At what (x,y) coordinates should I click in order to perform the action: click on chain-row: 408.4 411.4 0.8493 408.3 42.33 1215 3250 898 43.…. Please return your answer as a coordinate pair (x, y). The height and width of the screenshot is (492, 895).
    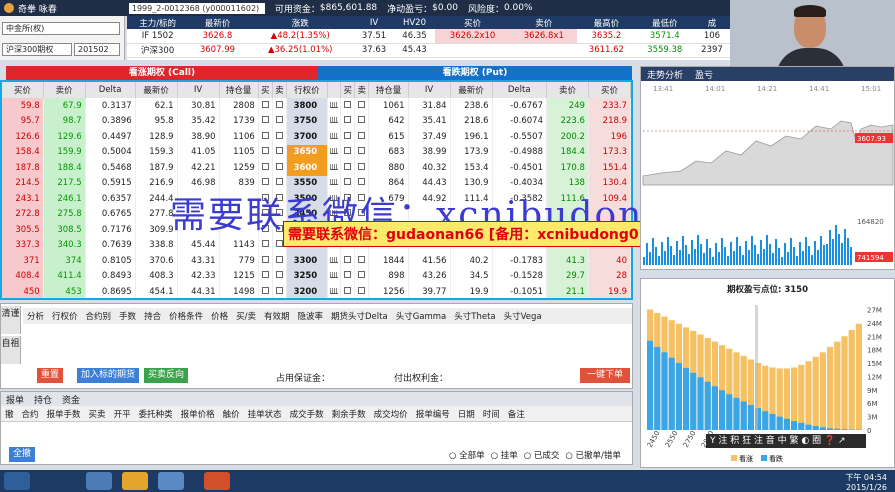
    Looking at the image, I should click on (316, 276).